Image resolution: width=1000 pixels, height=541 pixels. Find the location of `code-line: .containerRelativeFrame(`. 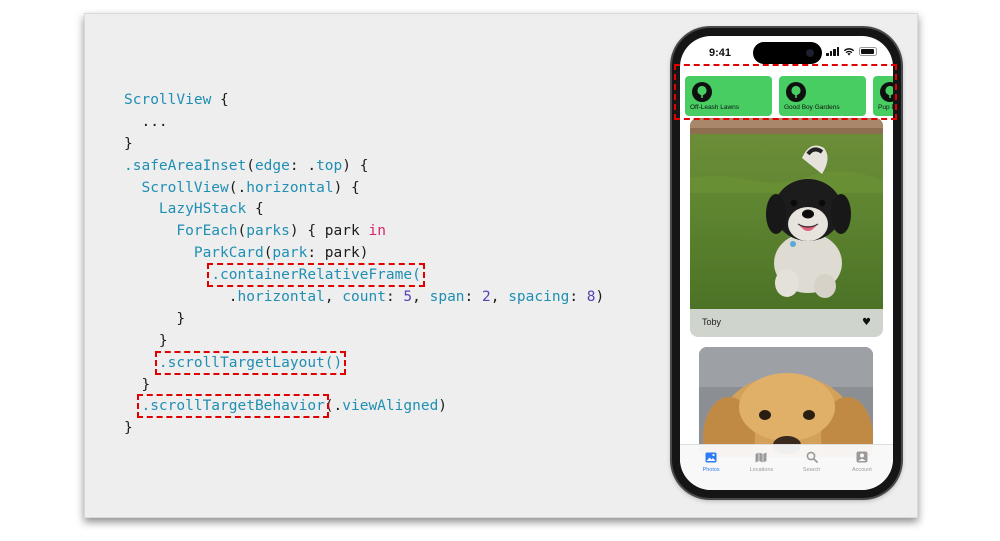

code-line: .containerRelativeFrame( is located at coordinates (364, 275).